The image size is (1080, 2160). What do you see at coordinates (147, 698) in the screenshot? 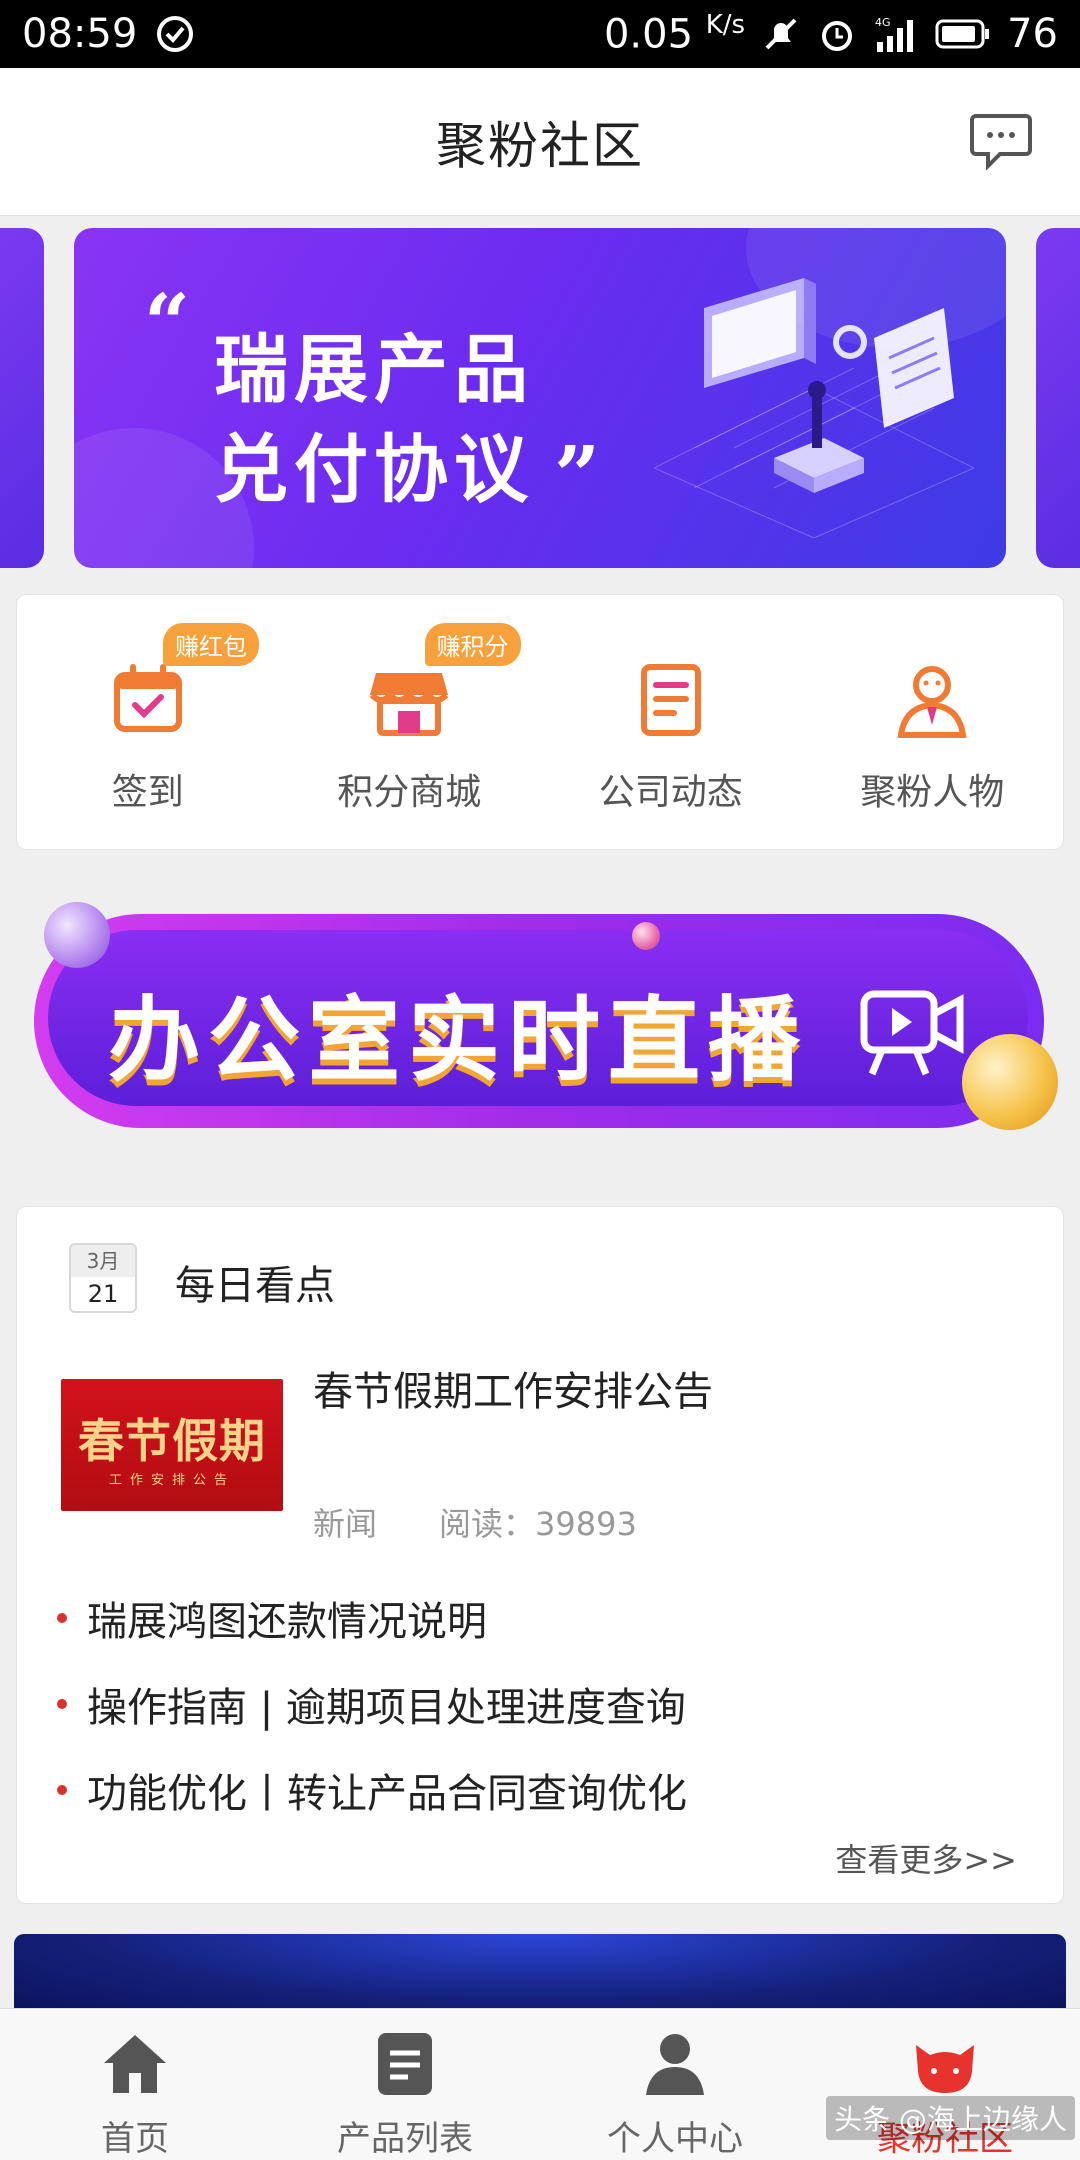
I see `calendar-check-icon` at bounding box center [147, 698].